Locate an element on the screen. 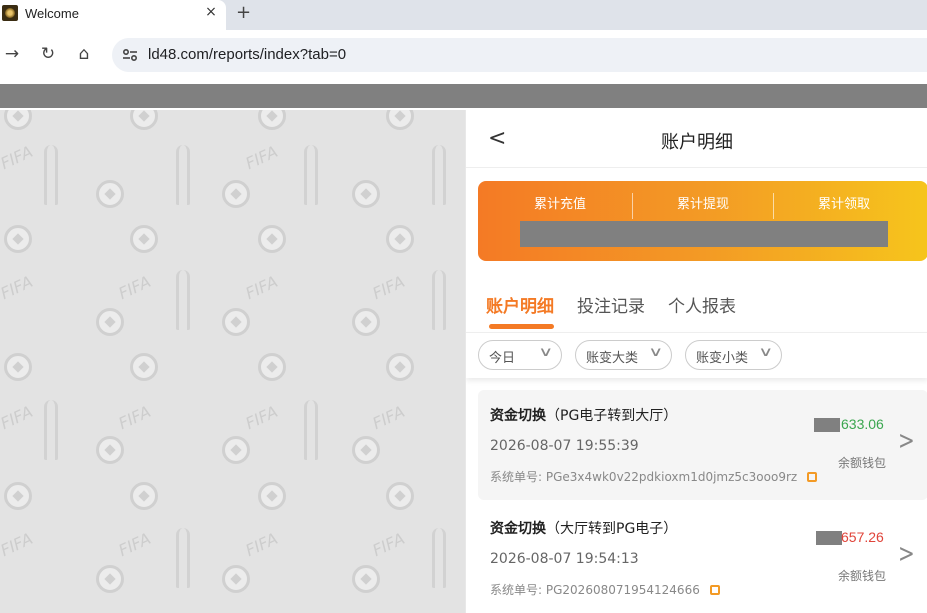 This screenshot has height=613, width=927. site-settings-icon is located at coordinates (130, 55).